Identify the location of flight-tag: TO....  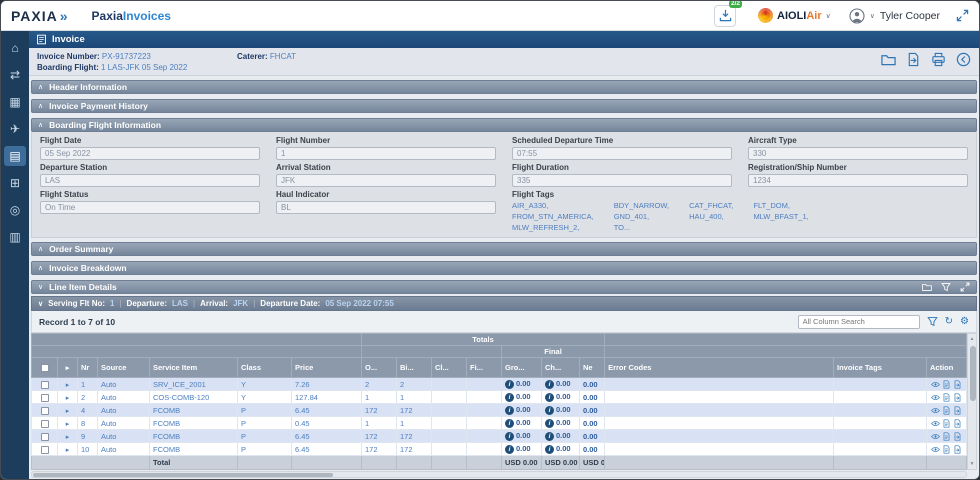
(641, 227).